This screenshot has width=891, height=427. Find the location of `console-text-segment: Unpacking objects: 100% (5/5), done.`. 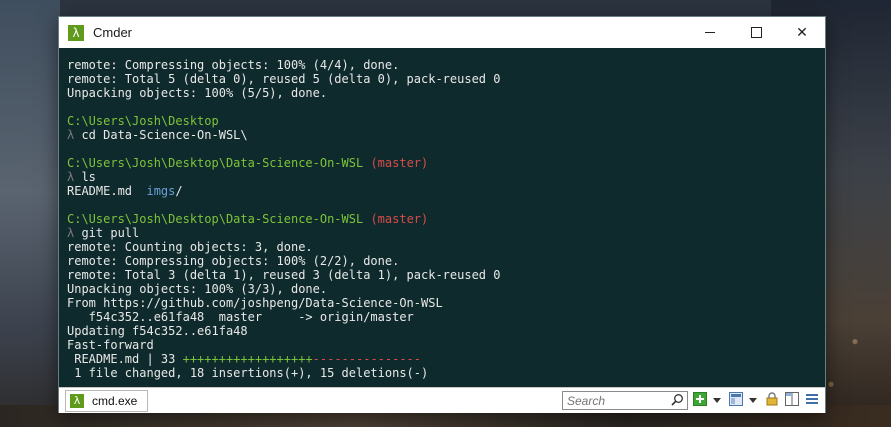

console-text-segment: Unpacking objects: 100% (5/5), done. is located at coordinates (197, 93).